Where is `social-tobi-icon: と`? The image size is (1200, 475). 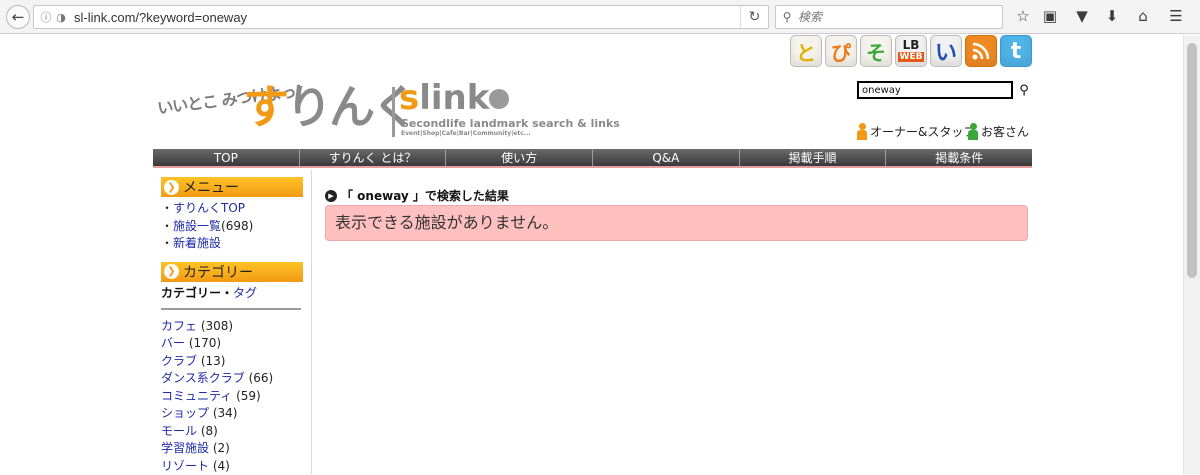 social-tobi-icon: と is located at coordinates (806, 51).